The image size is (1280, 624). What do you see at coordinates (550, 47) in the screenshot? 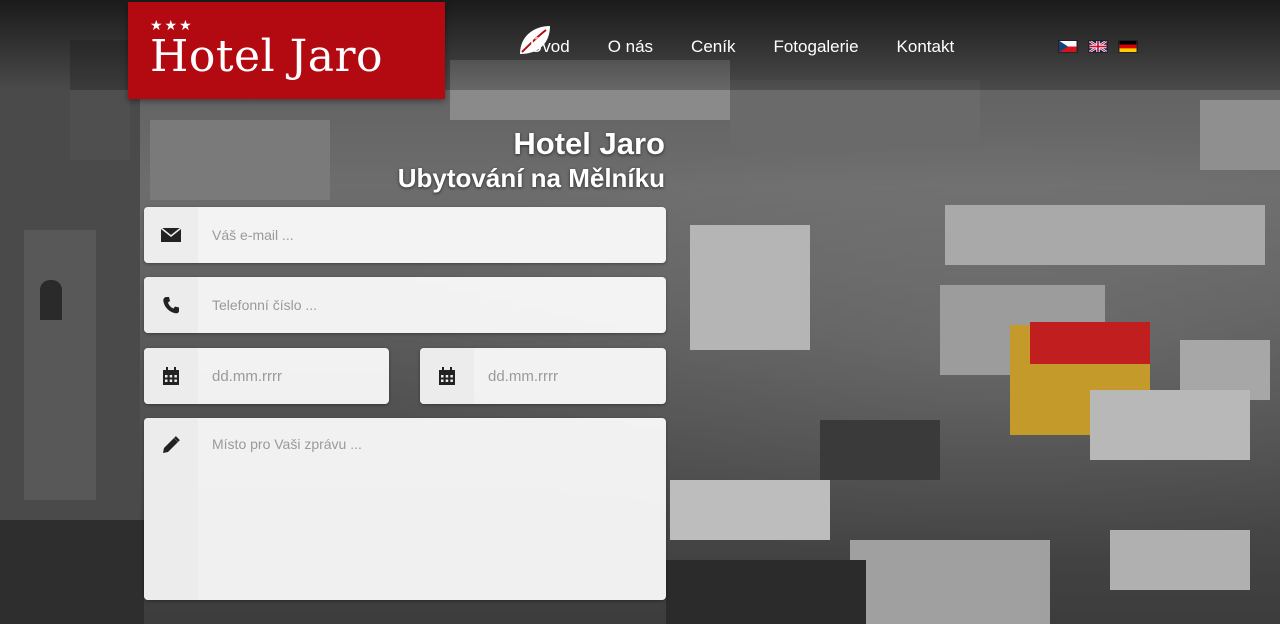
I see `nav-item-uvod: Úvod` at bounding box center [550, 47].